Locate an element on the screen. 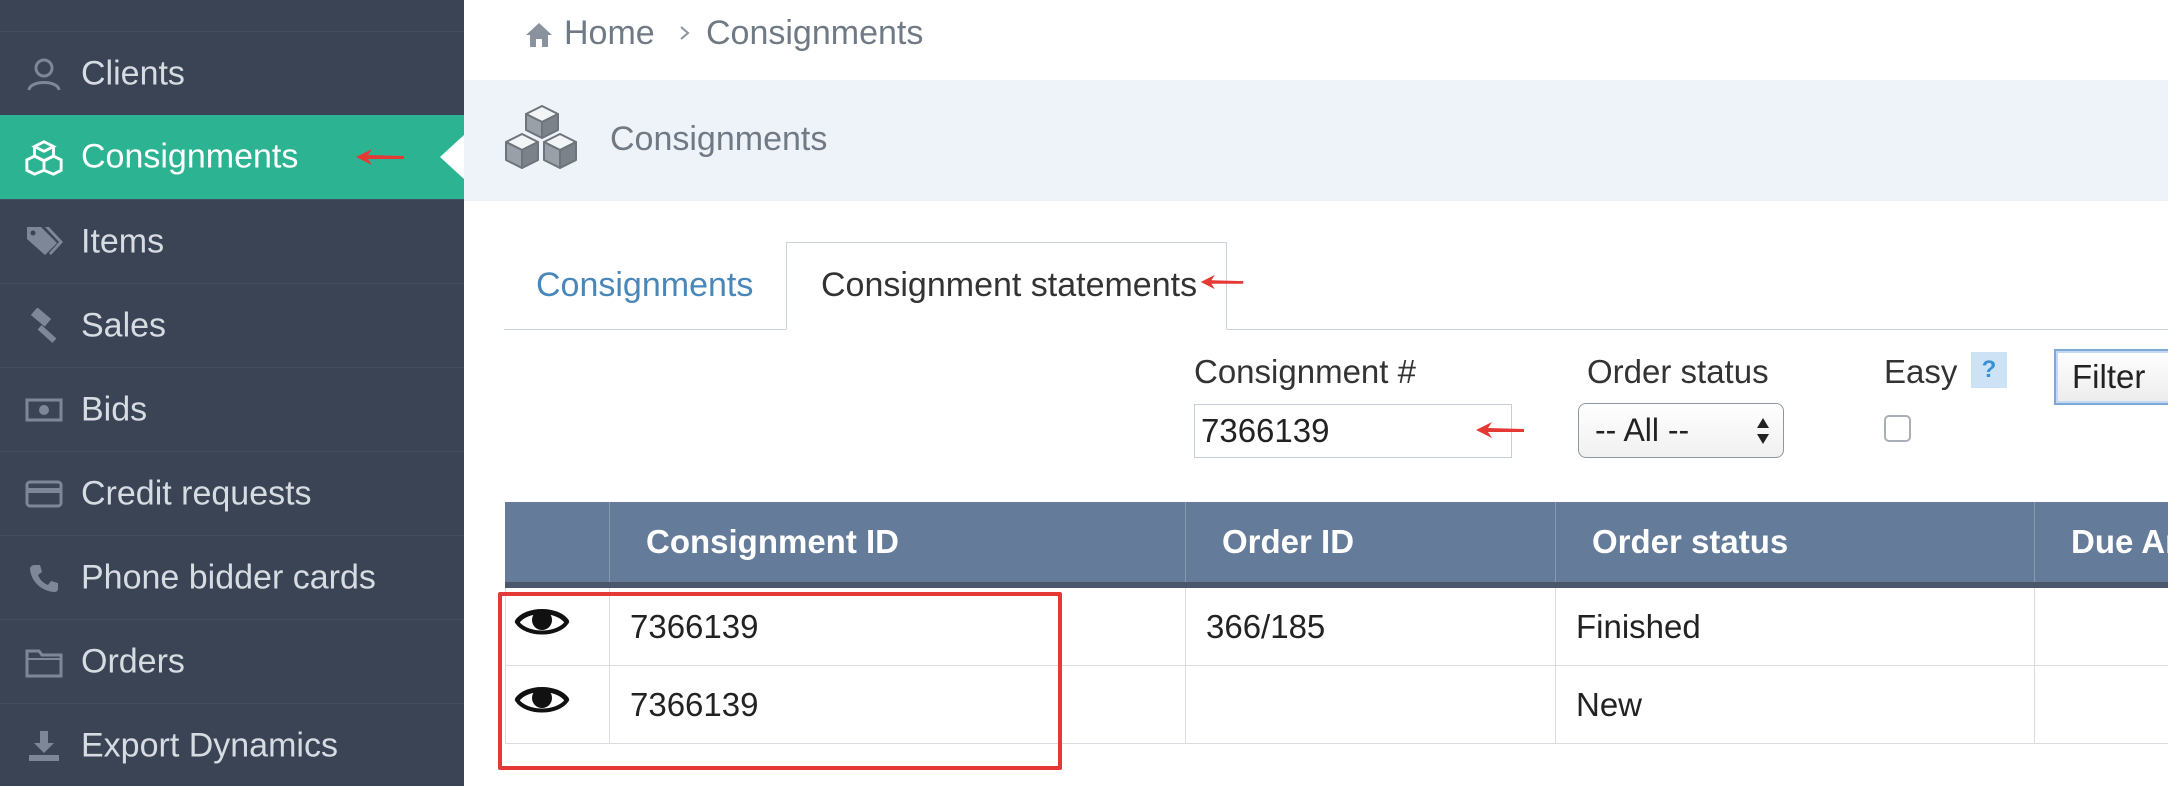  sidebar-item-label: Export Dynamics is located at coordinates (209, 745).